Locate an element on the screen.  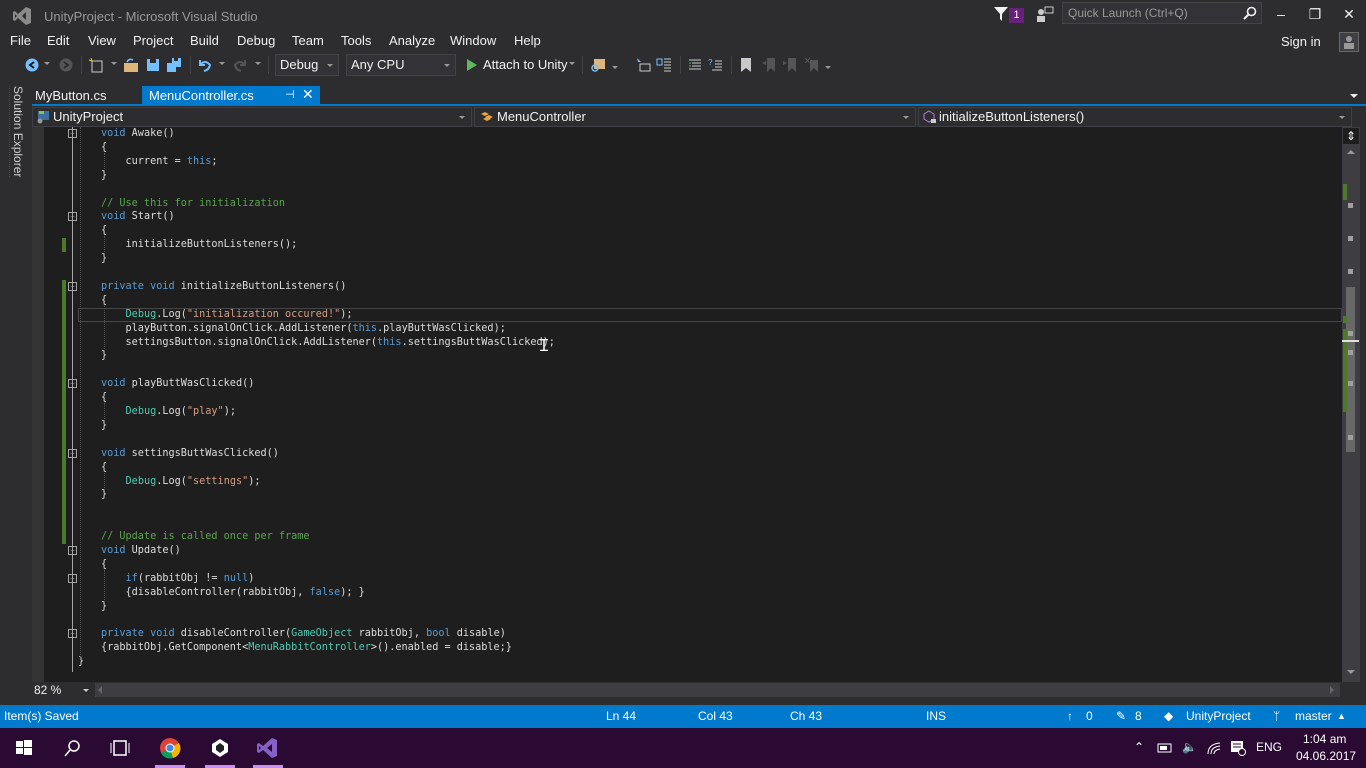
code-line: void Update() is located at coordinates (141, 551).